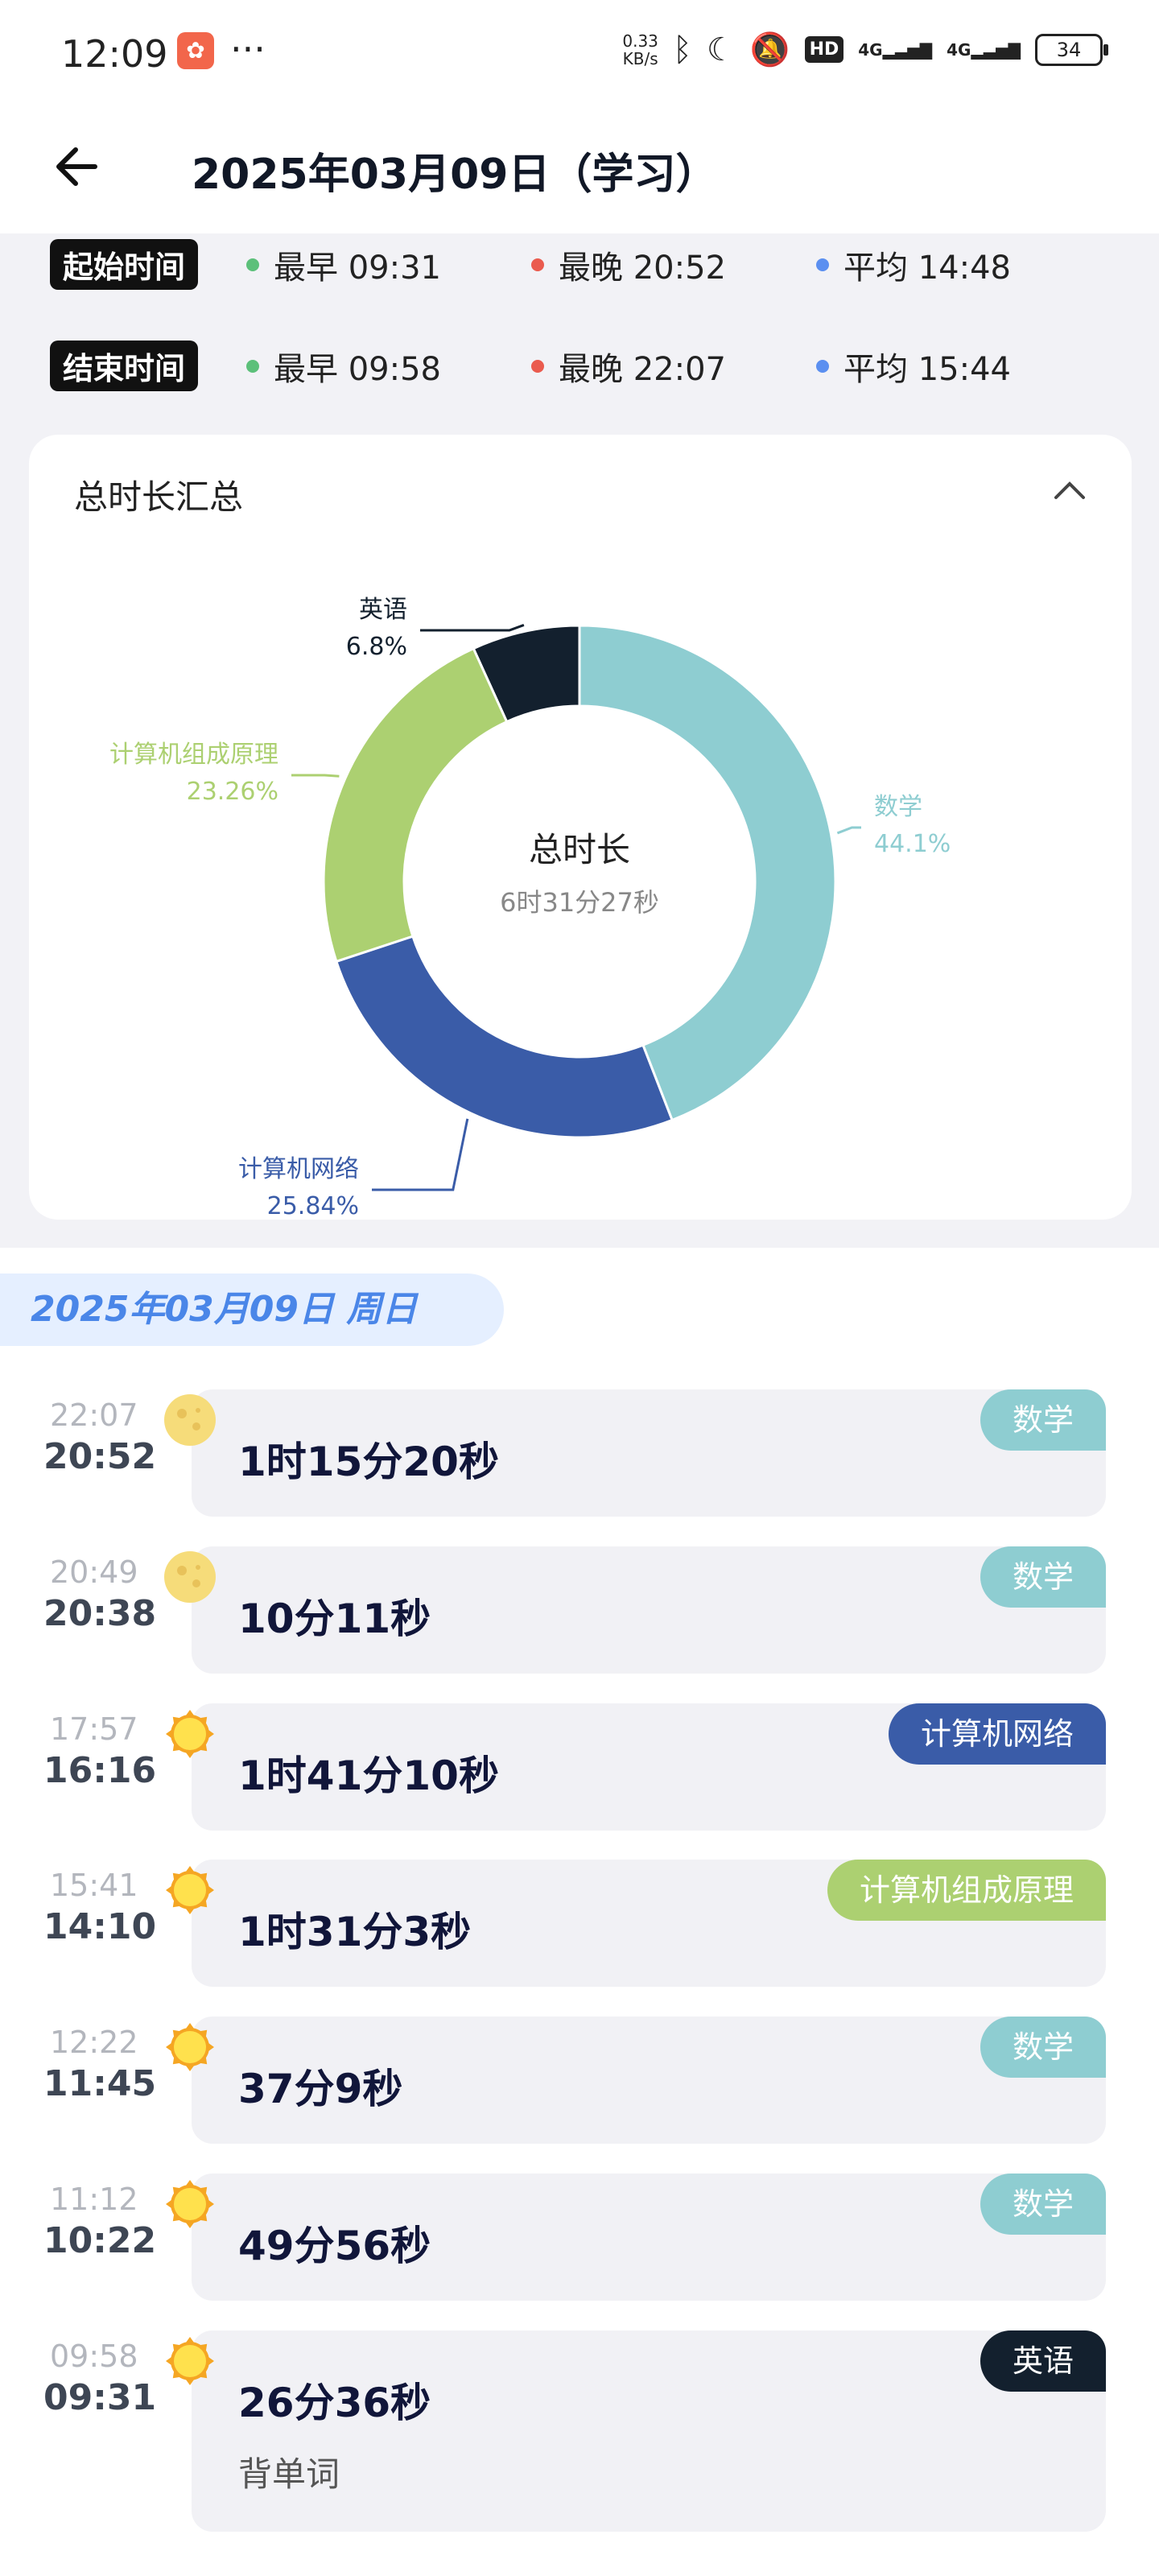  Describe the element at coordinates (232, 792) in the screenshot. I see `donut-value-label: 23.26%` at that location.